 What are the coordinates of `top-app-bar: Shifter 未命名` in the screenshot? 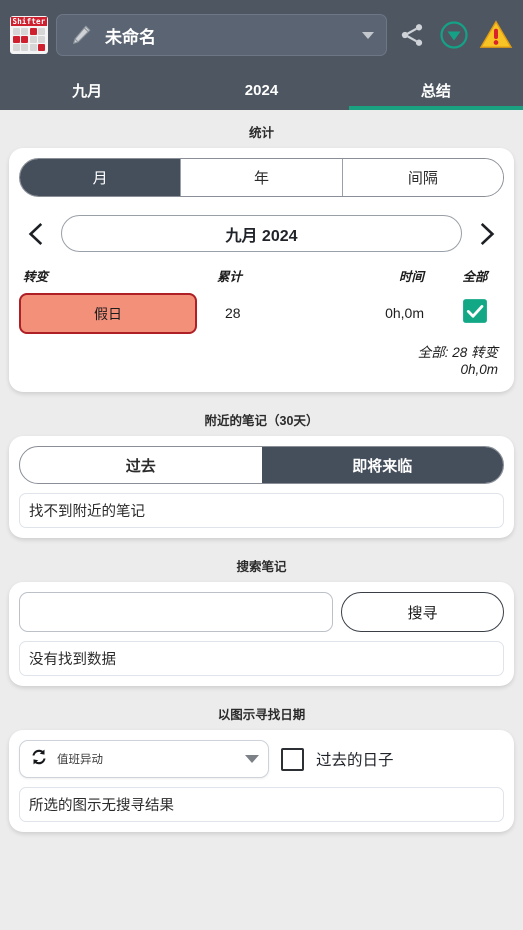 It's located at (261, 35).